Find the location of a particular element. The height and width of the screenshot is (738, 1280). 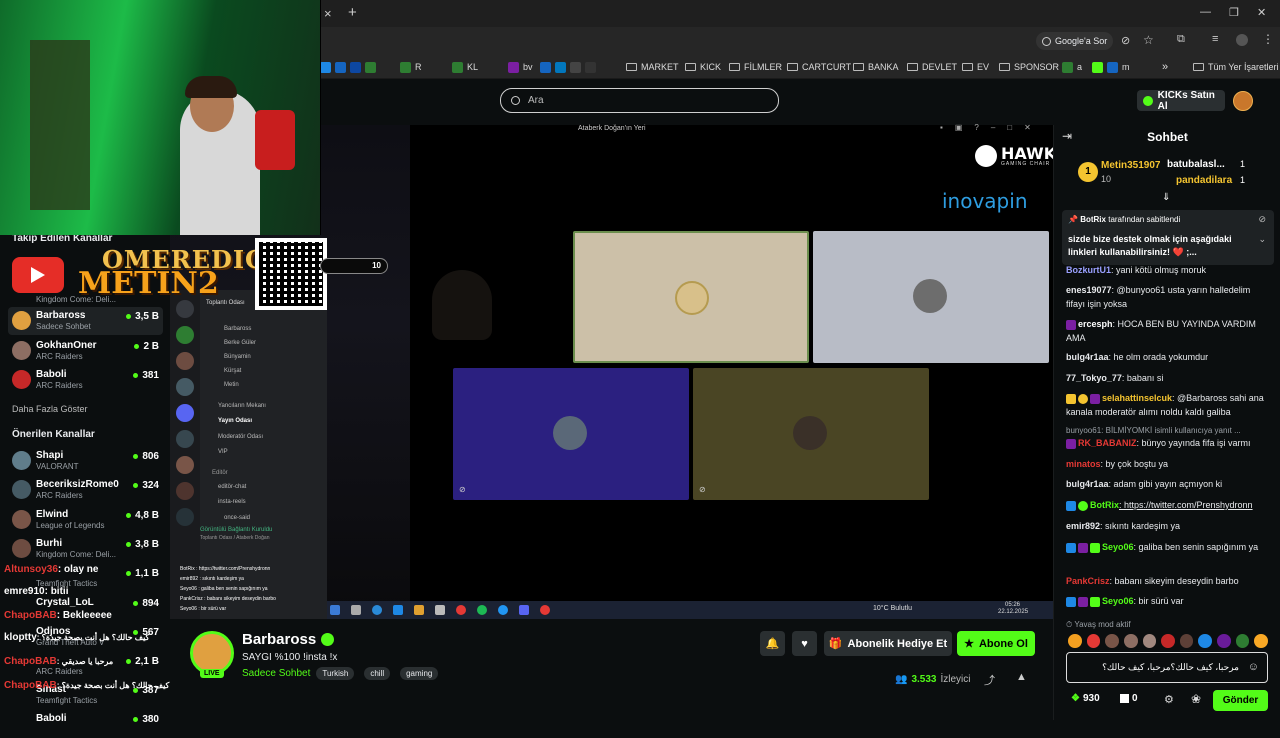

eye-off-icon: ⊘ is located at coordinates (1125, 40).